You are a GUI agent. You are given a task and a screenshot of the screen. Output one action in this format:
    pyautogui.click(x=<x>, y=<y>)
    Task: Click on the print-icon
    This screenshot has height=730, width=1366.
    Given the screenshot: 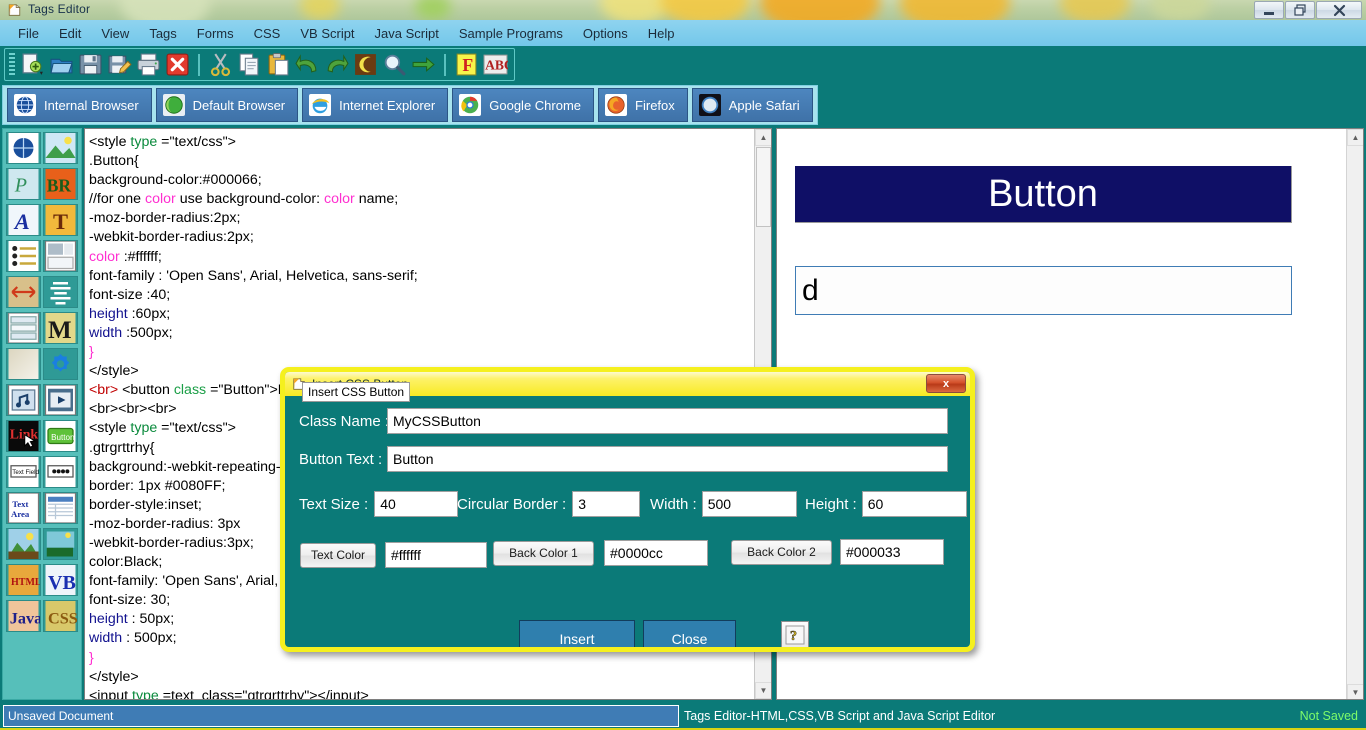 What is the action you would take?
    pyautogui.click(x=148, y=64)
    